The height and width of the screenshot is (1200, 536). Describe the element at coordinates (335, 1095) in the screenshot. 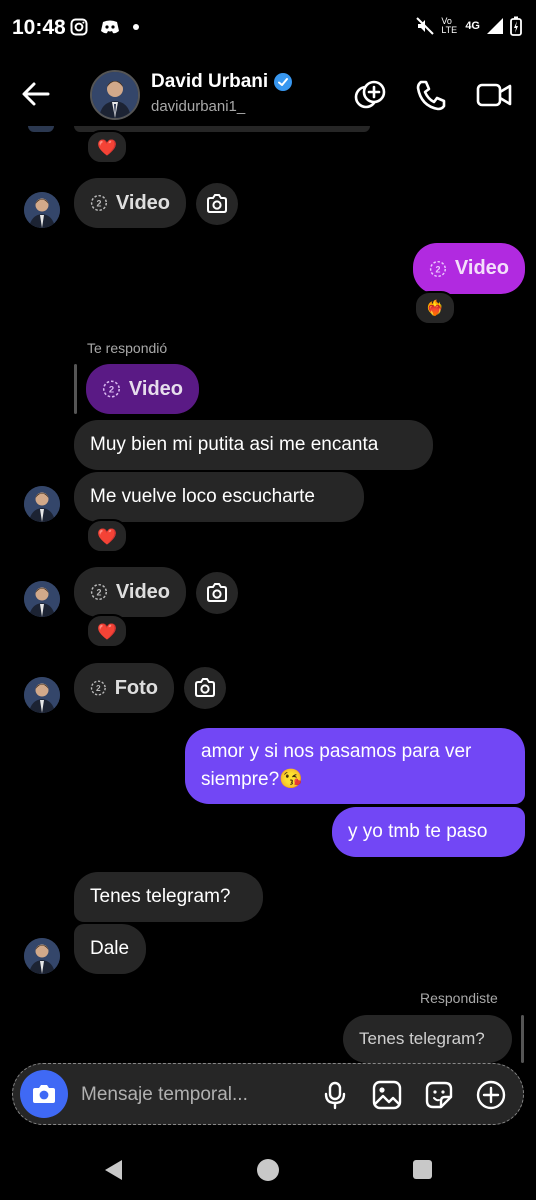

I see `microphone-icon` at that location.